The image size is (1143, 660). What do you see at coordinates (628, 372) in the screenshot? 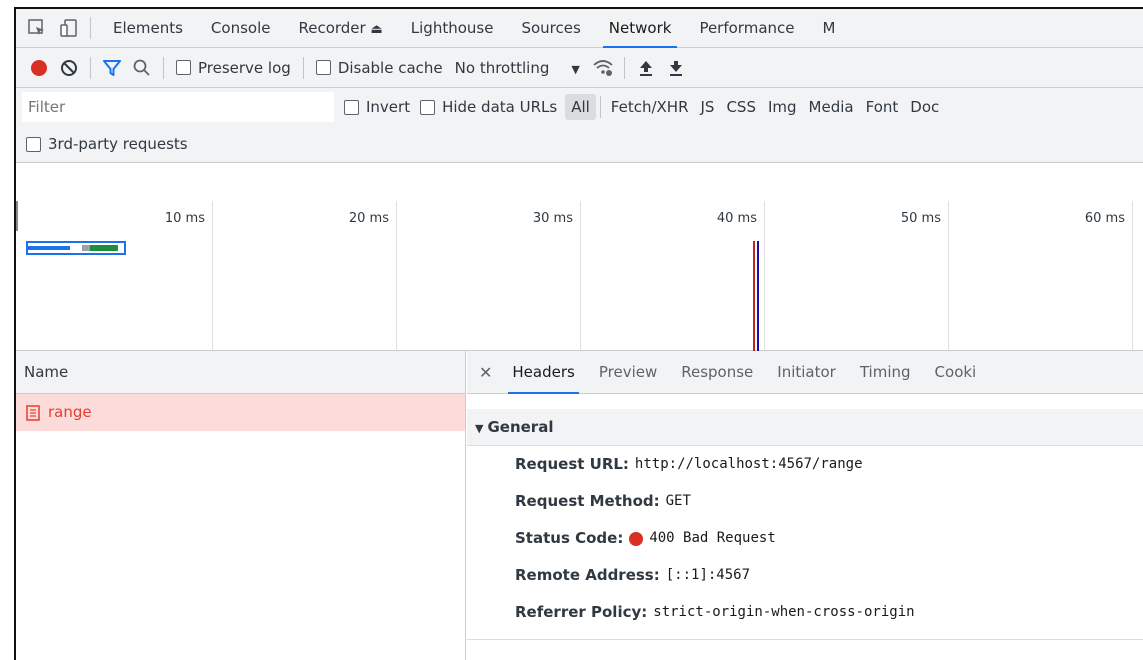
I see `tab-preview: Preview` at bounding box center [628, 372].